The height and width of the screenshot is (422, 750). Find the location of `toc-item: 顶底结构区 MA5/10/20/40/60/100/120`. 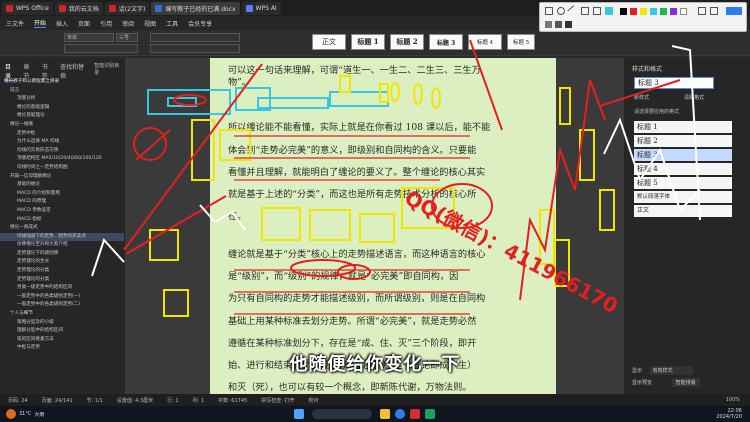

toc-item: 顶底结构区 MA5/10/20/40/60/100/120 is located at coordinates (62, 159).